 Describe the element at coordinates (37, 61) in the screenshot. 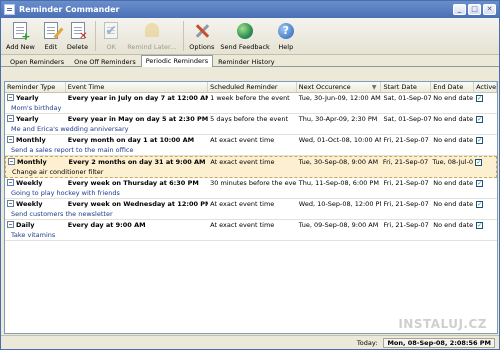

I see `tab-open-reminders: Open Reminders` at that location.